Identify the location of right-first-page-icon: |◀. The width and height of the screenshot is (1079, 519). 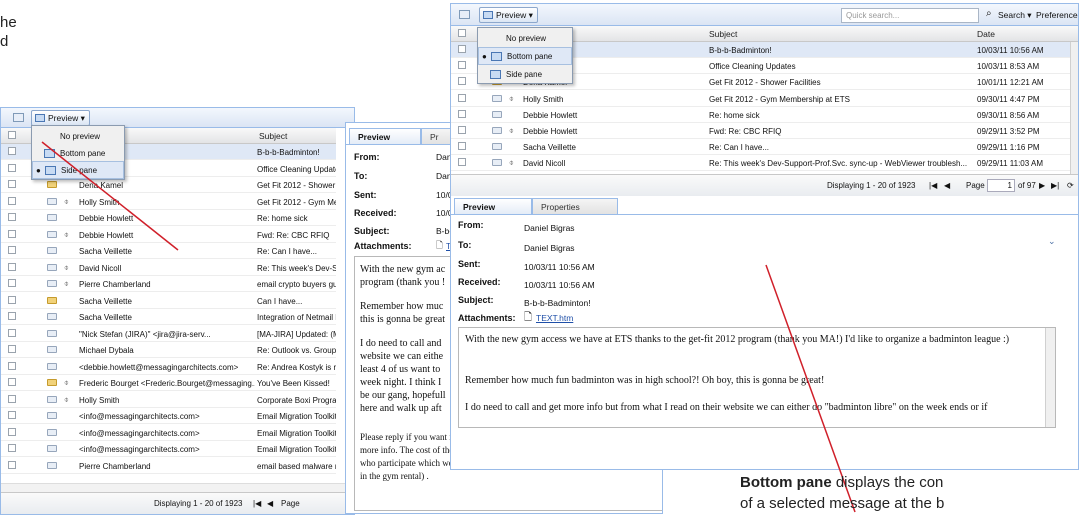
(933, 185).